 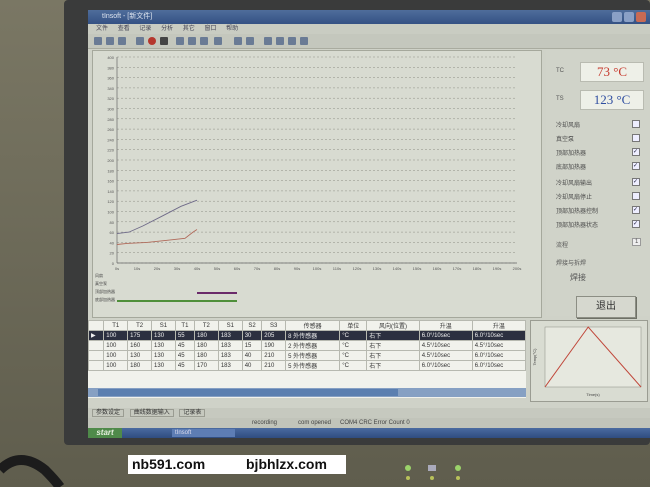 What do you see at coordinates (601, 138) in the screenshot?
I see `check-row: 真空泵` at bounding box center [601, 138].